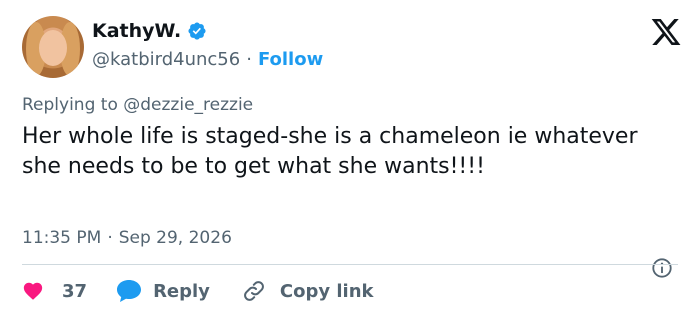 The height and width of the screenshot is (318, 700). Describe the element at coordinates (666, 32) in the screenshot. I see `x-logo-icon` at that location.